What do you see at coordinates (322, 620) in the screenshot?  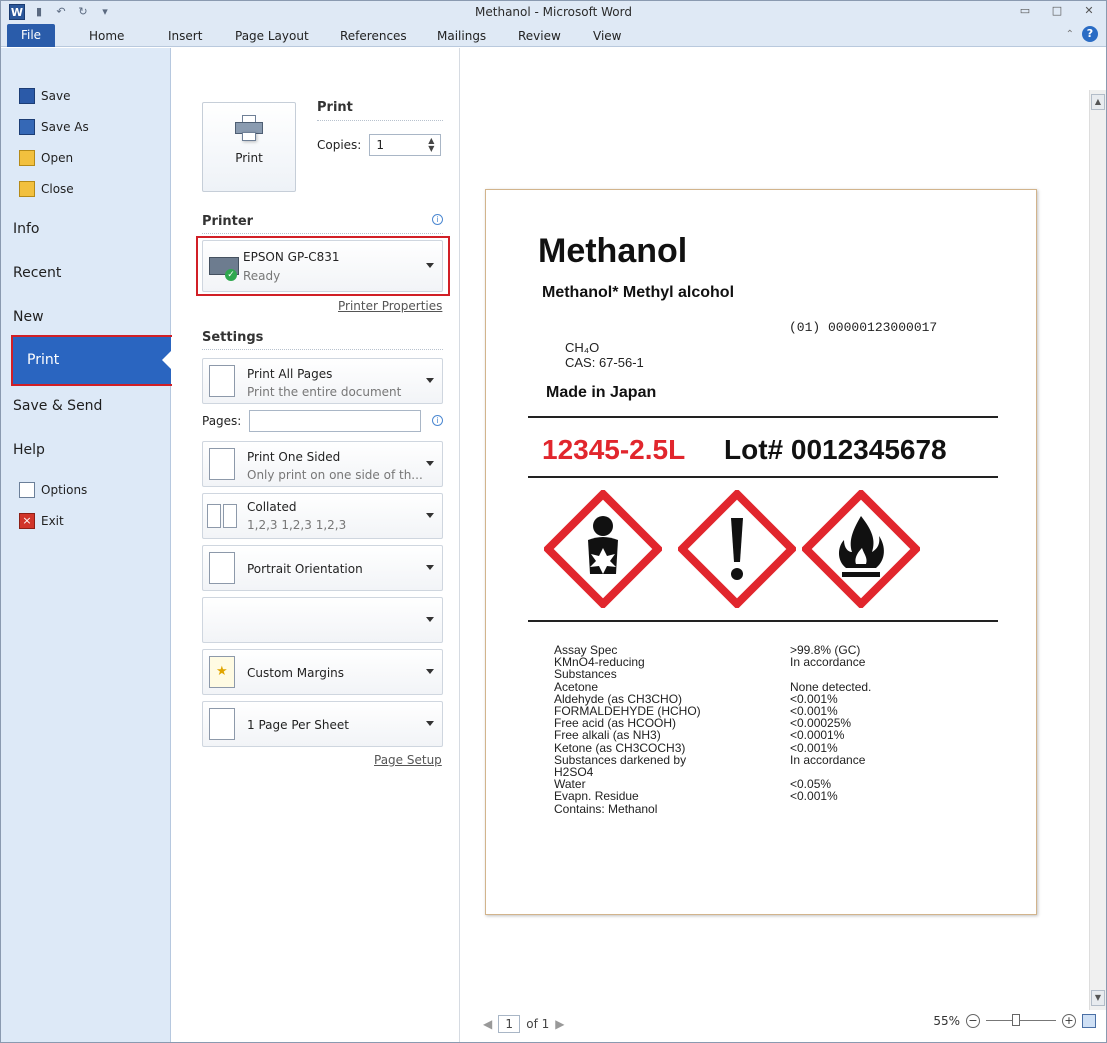 I see `paper-size-dropdown` at bounding box center [322, 620].